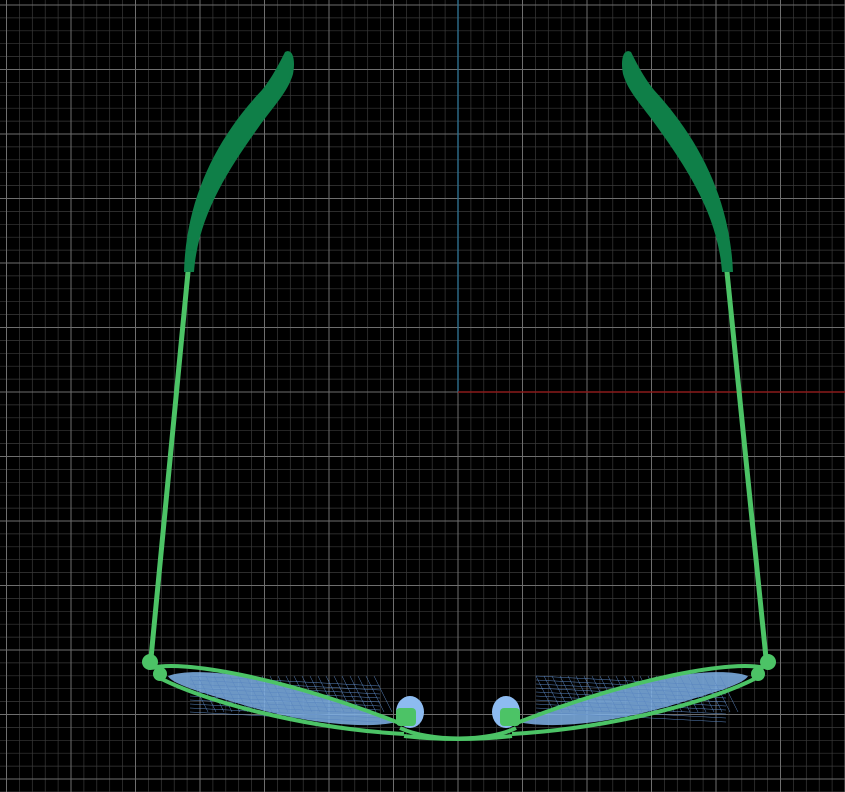 The width and height of the screenshot is (845, 792). What do you see at coordinates (768, 662) in the screenshot?
I see `right-hinge` at bounding box center [768, 662].